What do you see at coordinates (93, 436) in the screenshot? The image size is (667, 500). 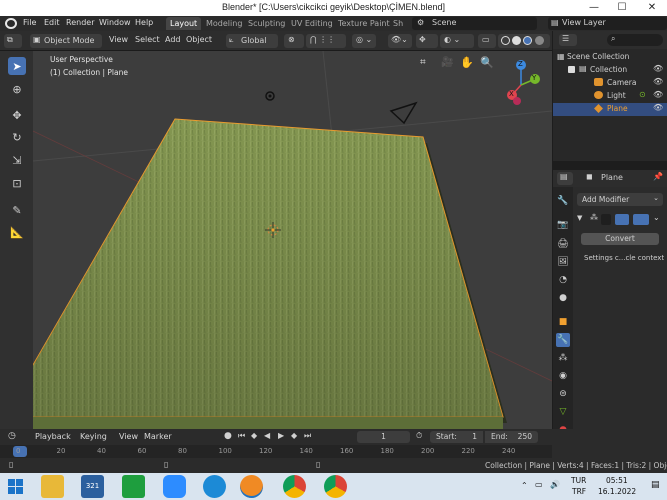 I see `timeline-menu-keying: Keying` at bounding box center [93, 436].